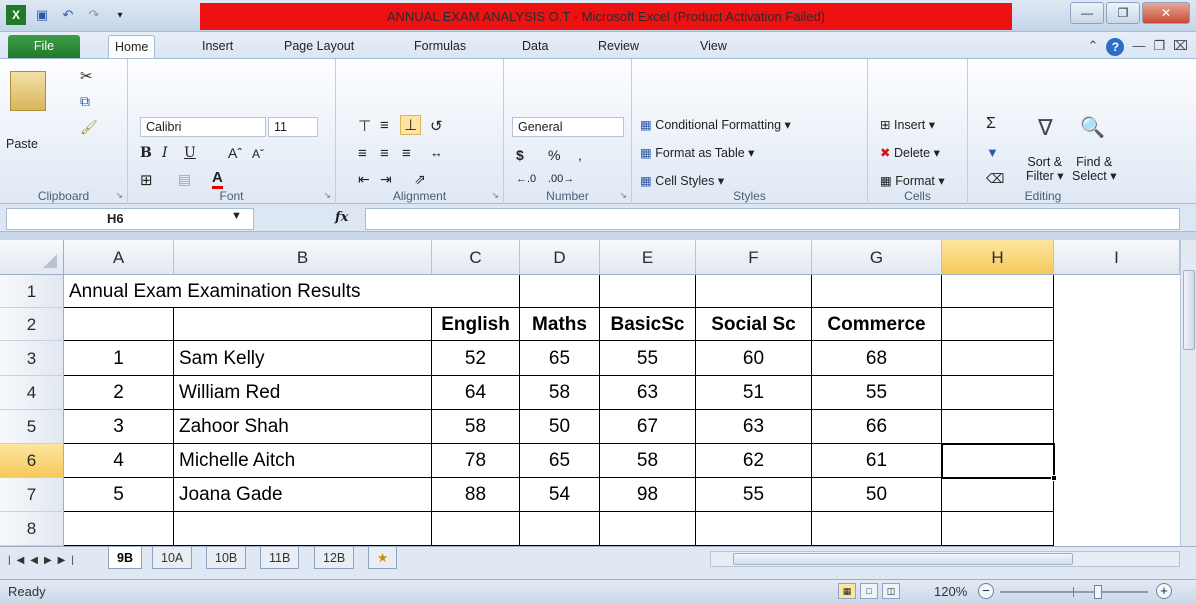  What do you see at coordinates (334, 558) in the screenshot?
I see `sheet-tab-12b: 12B` at bounding box center [334, 558].